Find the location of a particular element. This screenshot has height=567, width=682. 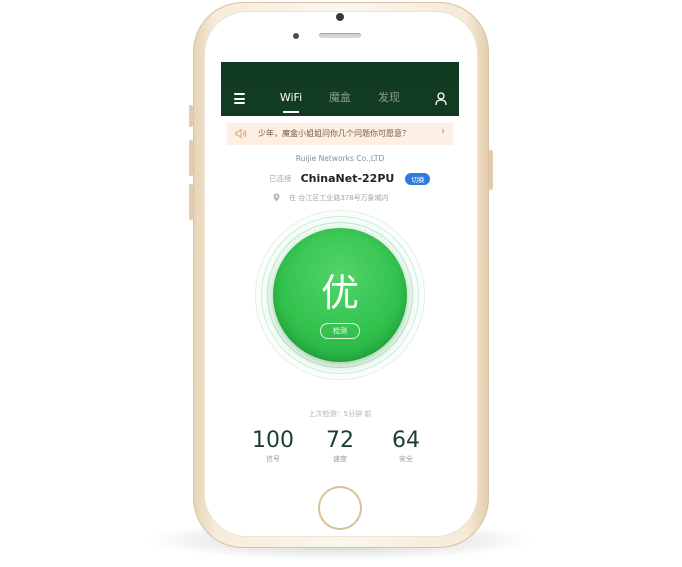

metric-security: 64 安全 is located at coordinates (406, 446).